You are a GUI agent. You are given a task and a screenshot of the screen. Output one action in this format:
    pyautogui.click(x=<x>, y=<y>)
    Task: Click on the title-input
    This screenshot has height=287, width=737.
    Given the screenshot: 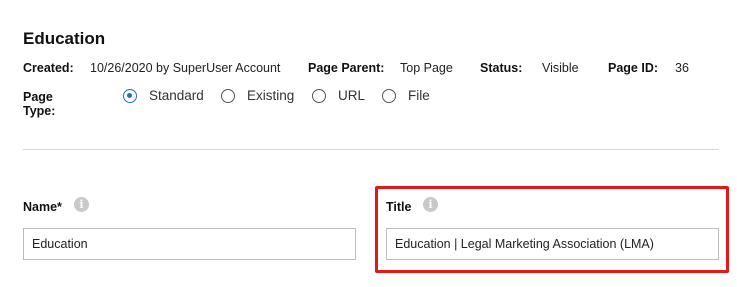 What is the action you would take?
    pyautogui.click(x=552, y=244)
    